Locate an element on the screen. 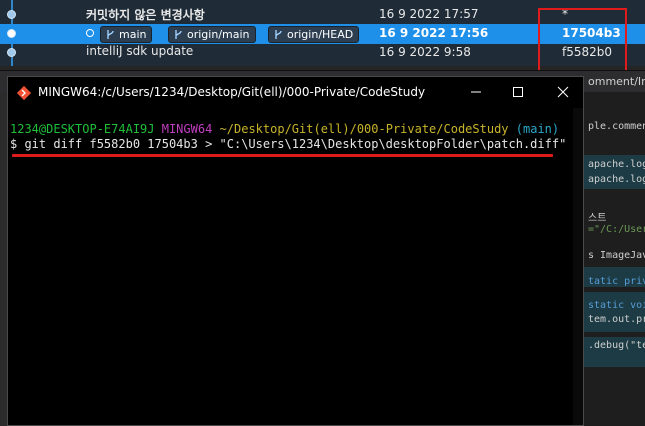 Image resolution: width=645 pixels, height=426 pixels. commit-date: 16 9 2022 17:56 is located at coordinates (434, 33).